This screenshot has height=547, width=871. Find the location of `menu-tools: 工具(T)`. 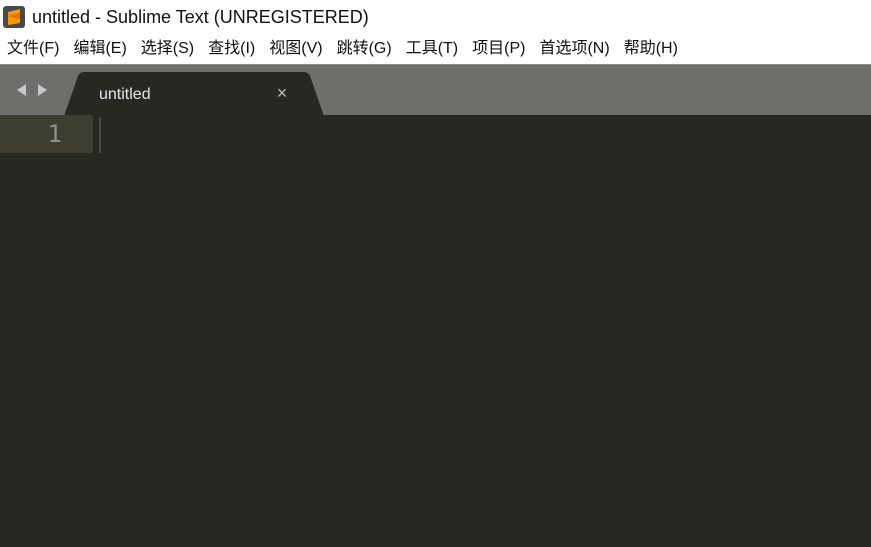

menu-tools: 工具(T) is located at coordinates (432, 49).